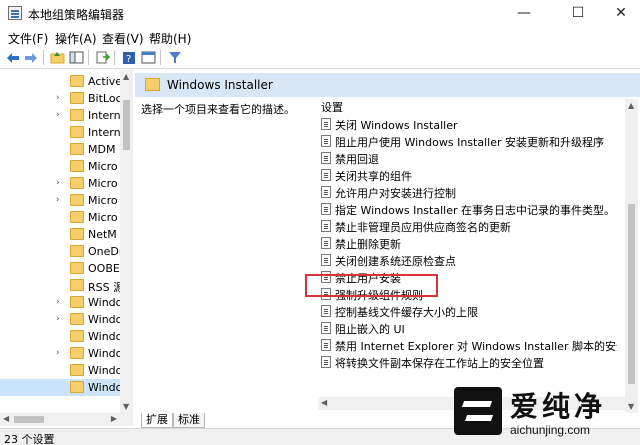 The image size is (640, 445). I want to click on title-bar: 本地组策略编辑器 — ☐ ✕, so click(320, 13).